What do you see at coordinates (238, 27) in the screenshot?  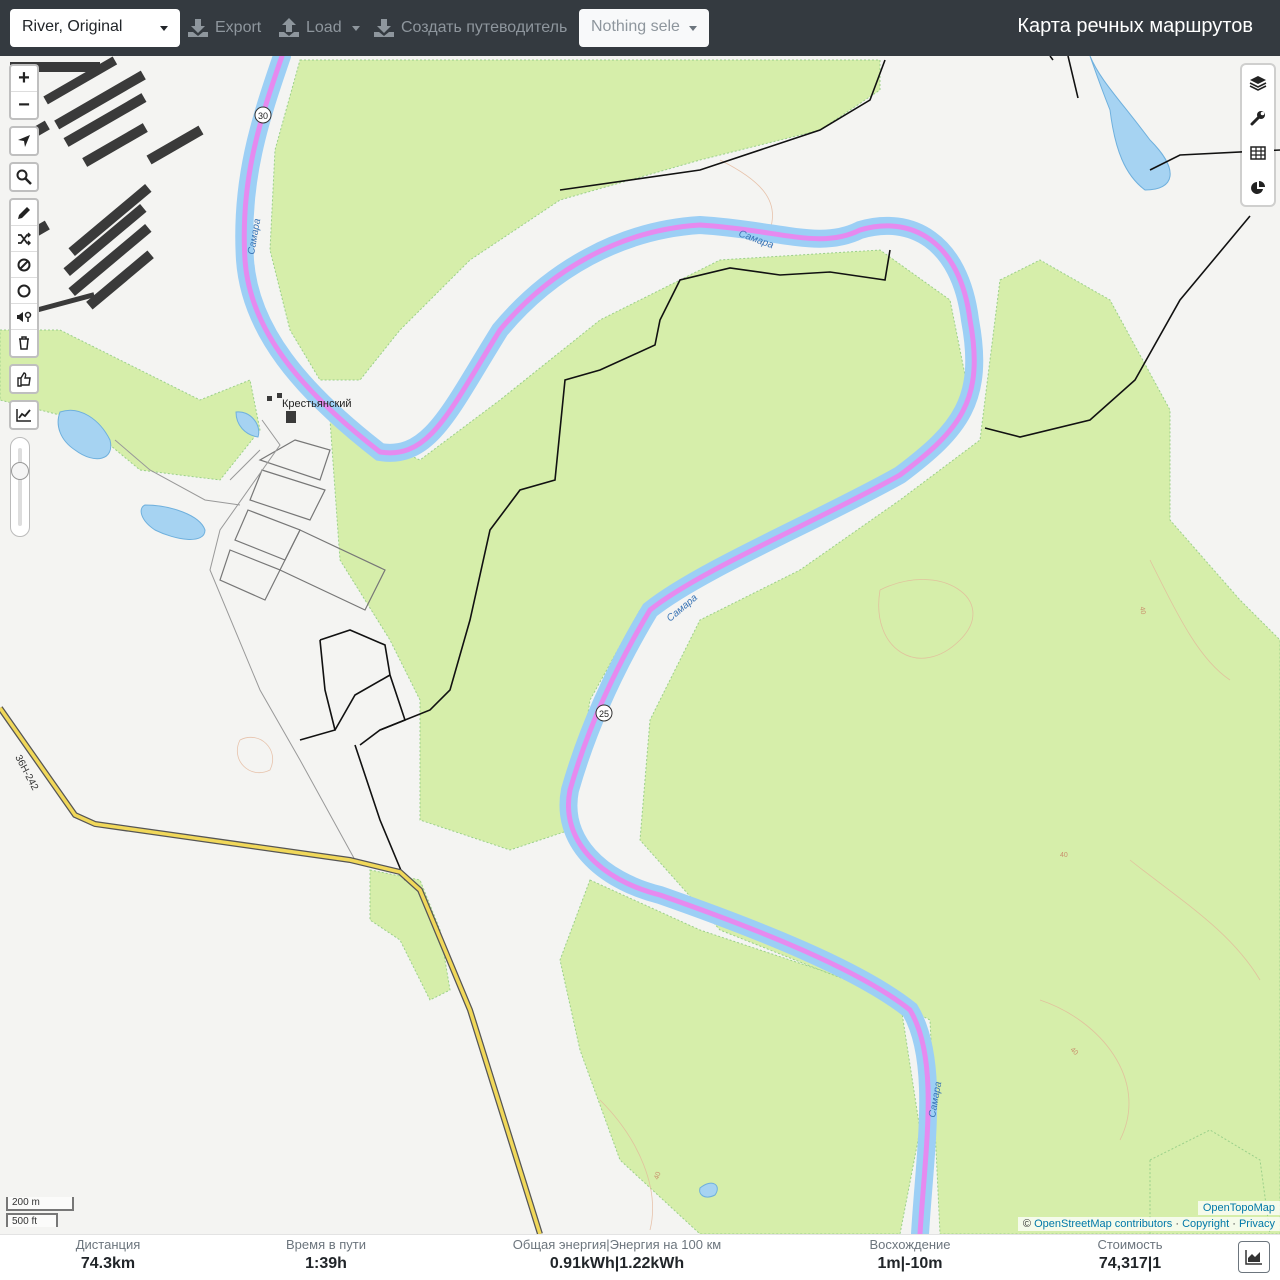 I see `export-label: Export` at bounding box center [238, 27].